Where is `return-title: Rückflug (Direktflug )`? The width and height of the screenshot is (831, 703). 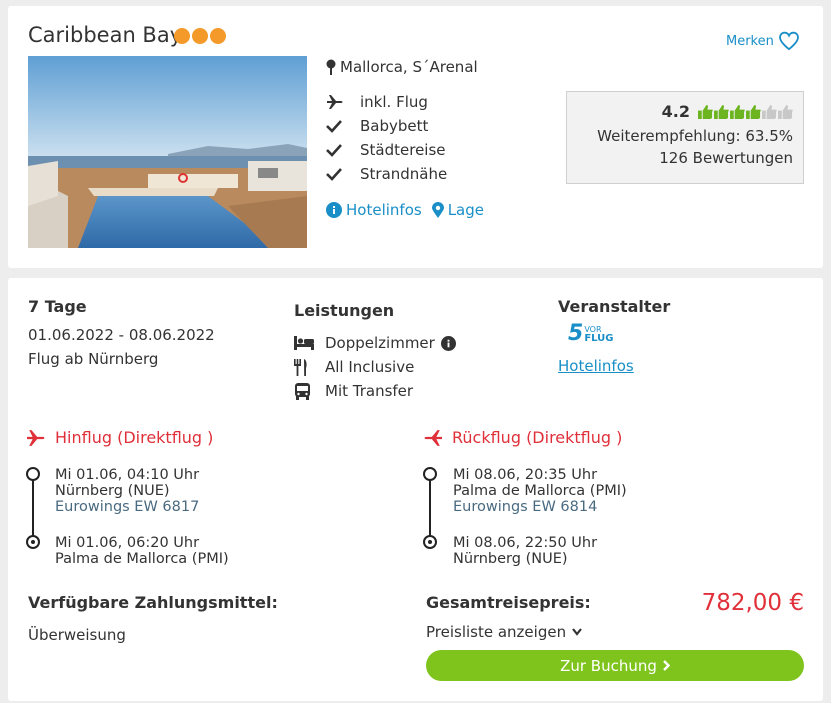 return-title: Rückflug (Direktflug ) is located at coordinates (522, 437).